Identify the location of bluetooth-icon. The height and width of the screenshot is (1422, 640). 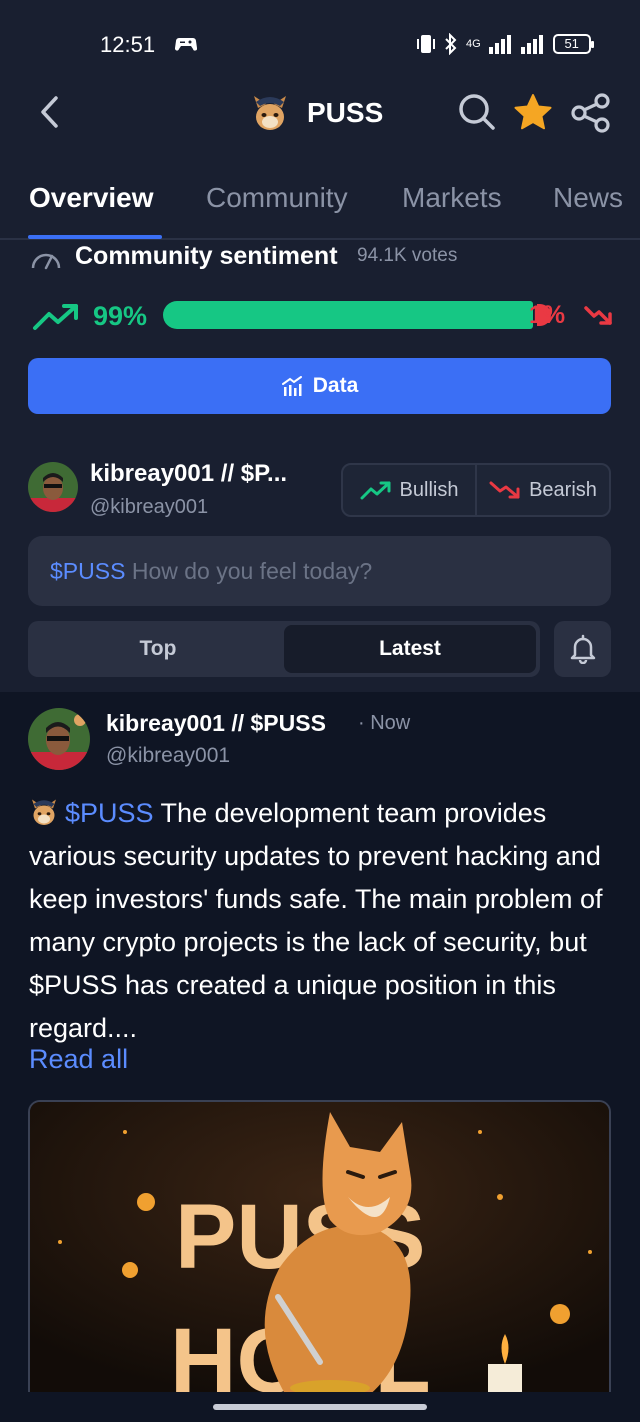
(451, 44).